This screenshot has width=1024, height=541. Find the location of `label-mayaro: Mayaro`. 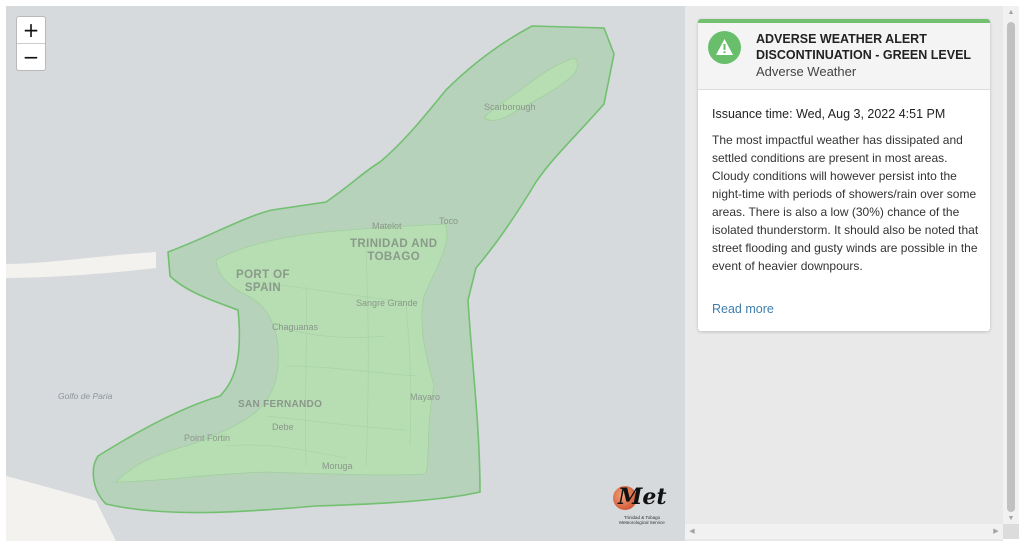

label-mayaro: Mayaro is located at coordinates (425, 397).